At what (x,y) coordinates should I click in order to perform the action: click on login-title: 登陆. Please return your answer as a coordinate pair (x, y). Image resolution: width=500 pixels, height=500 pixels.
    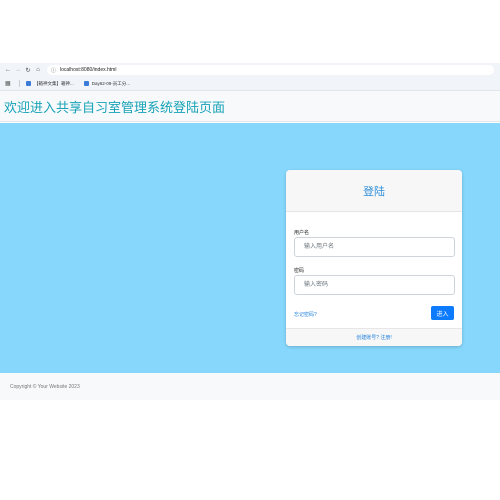
    Looking at the image, I should click on (374, 191).